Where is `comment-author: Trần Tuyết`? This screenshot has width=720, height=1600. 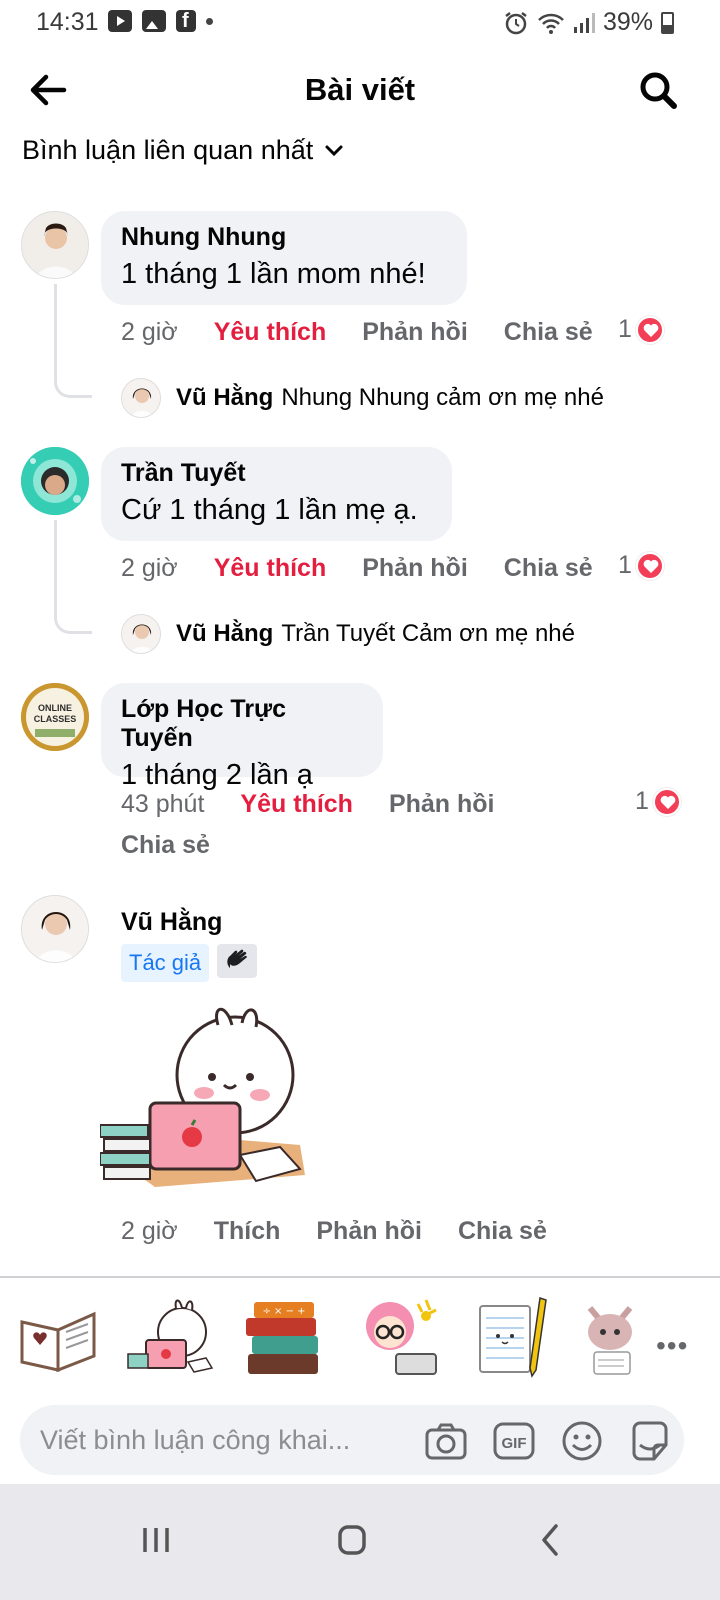 comment-author: Trần Tuyết is located at coordinates (276, 473).